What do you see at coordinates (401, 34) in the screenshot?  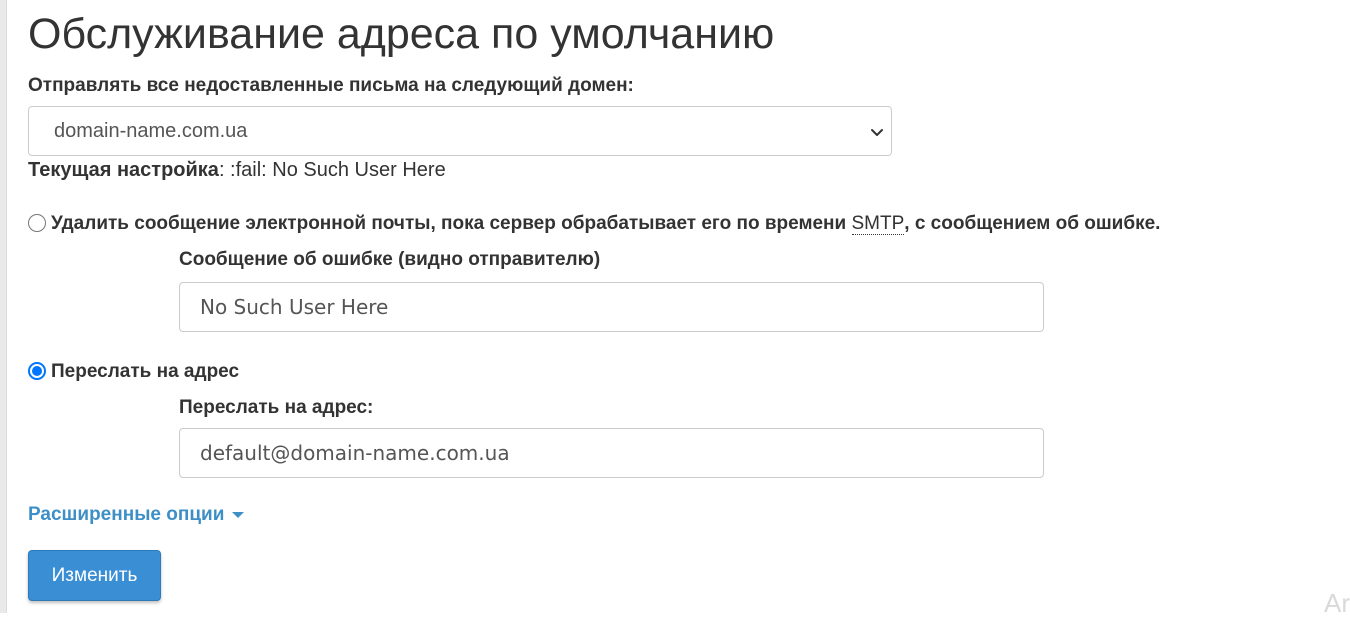 I see `page-title: Обслуживание адреса по умолчанию` at bounding box center [401, 34].